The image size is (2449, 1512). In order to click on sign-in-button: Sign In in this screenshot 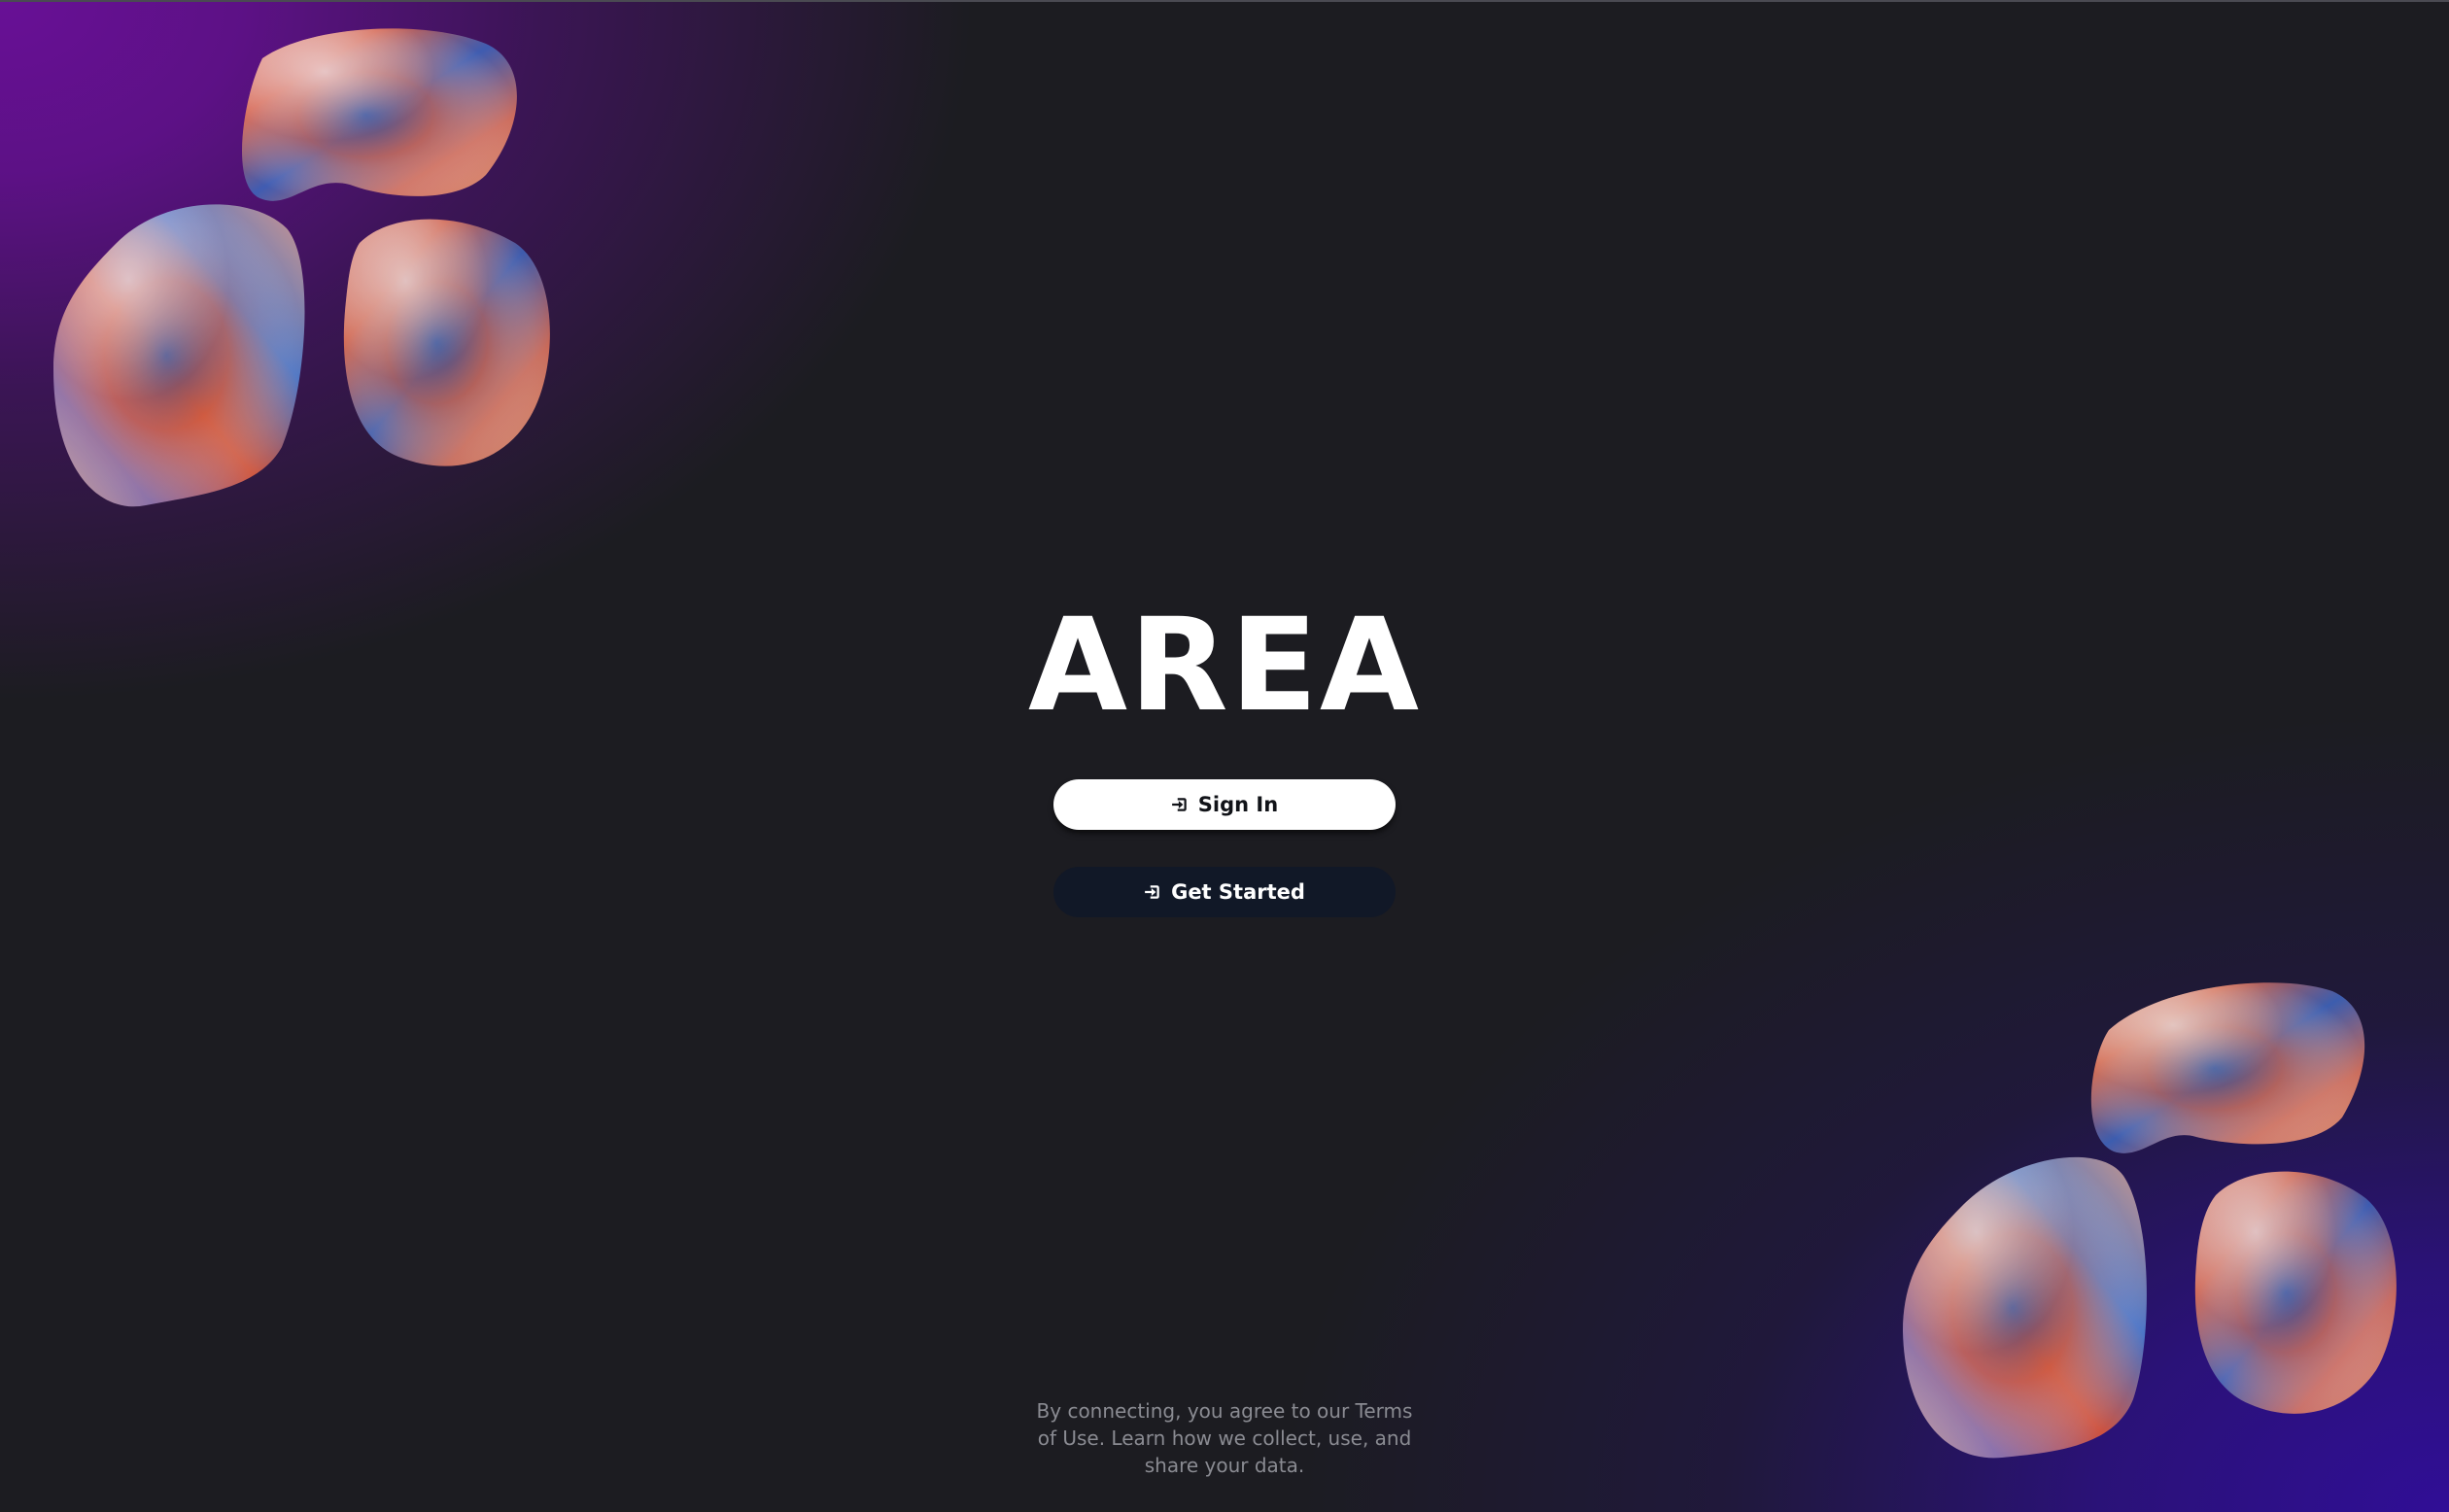, I will do `click(1224, 804)`.